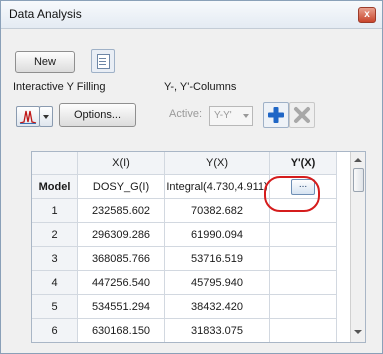 The image size is (383, 354). I want to click on vertical-scrollbar, so click(357, 247).